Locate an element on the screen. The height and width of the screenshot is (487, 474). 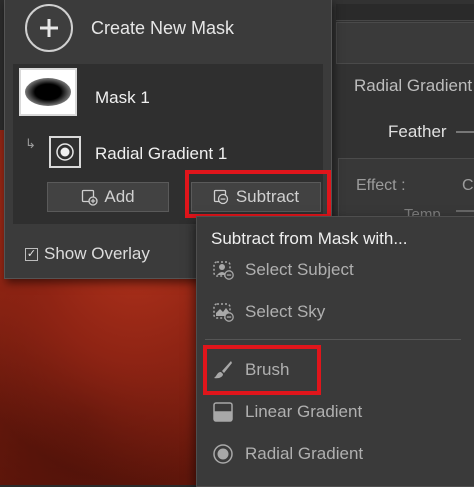
subcomponent-arrow-icon: ↳ is located at coordinates (30, 143).